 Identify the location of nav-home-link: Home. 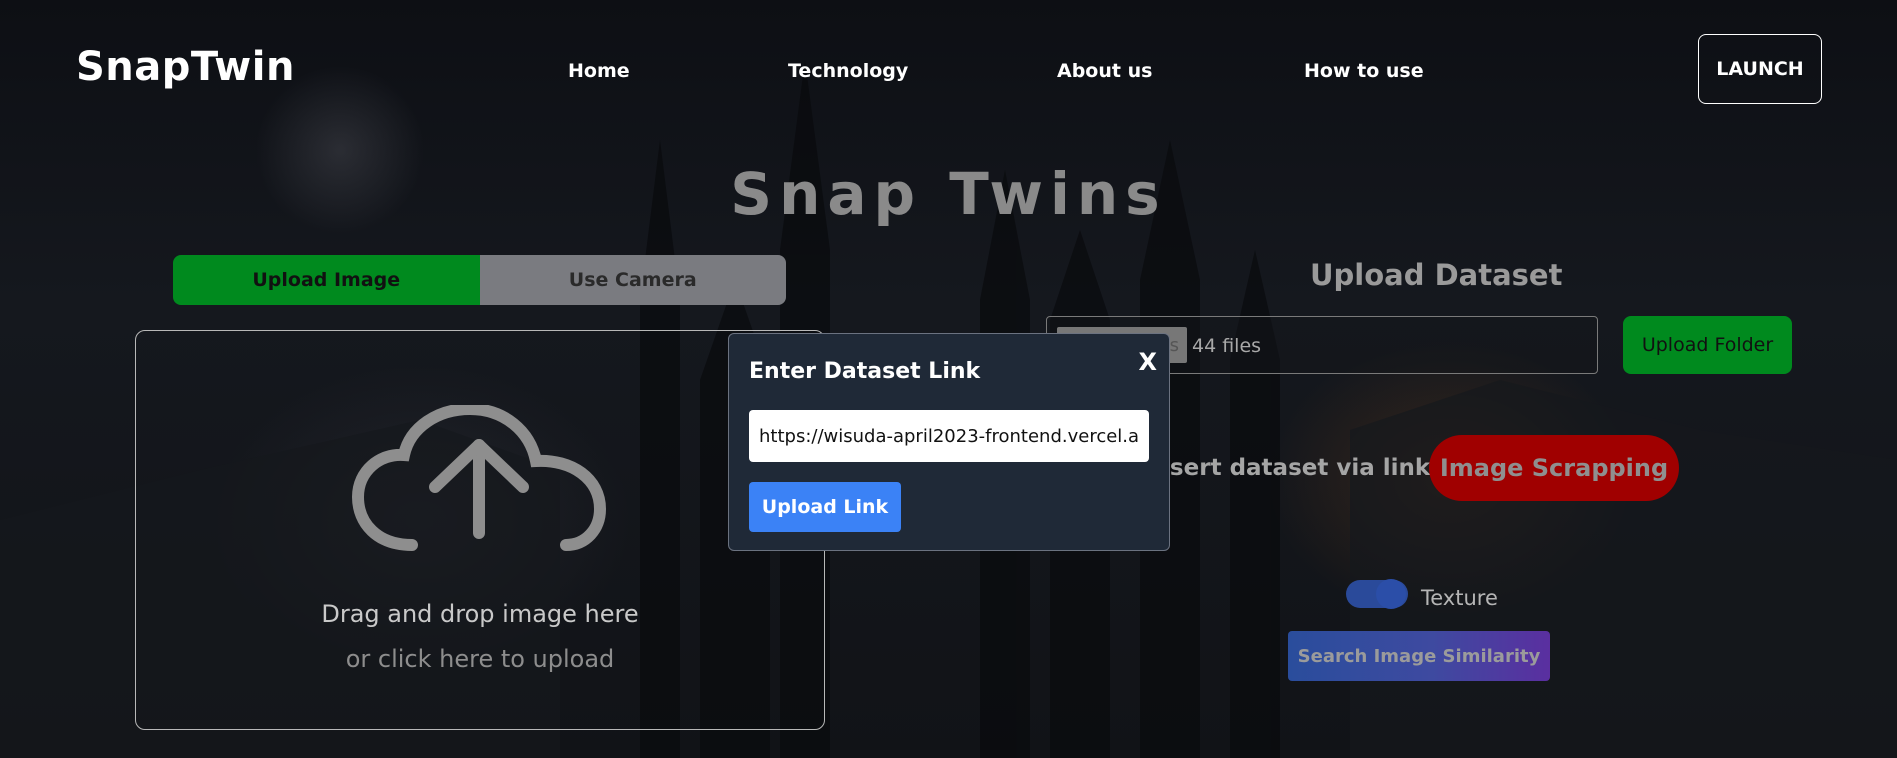
(599, 71).